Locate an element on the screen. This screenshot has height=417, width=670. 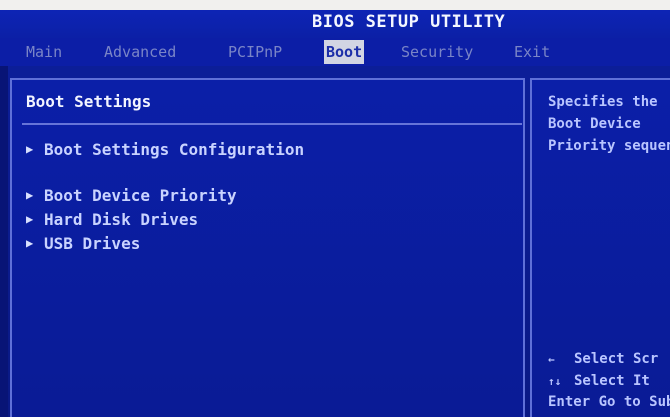
menu-item-usb-drives: ▶ USB Drives is located at coordinates (83, 243).